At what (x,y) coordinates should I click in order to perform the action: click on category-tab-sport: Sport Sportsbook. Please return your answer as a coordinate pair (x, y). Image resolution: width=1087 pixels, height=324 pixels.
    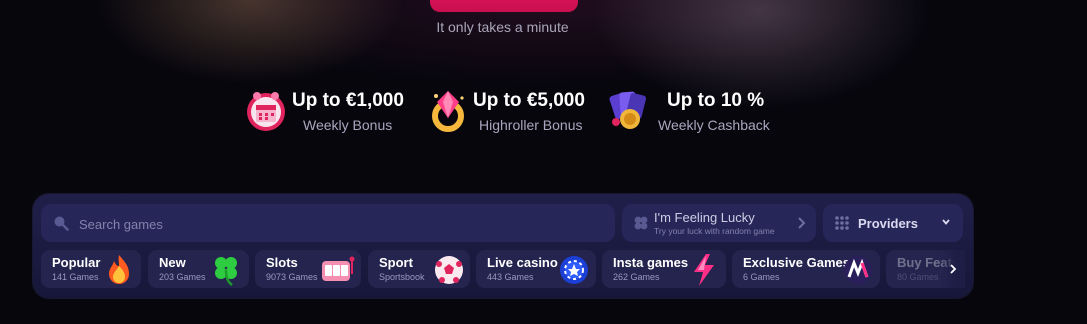
    Looking at the image, I should click on (419, 269).